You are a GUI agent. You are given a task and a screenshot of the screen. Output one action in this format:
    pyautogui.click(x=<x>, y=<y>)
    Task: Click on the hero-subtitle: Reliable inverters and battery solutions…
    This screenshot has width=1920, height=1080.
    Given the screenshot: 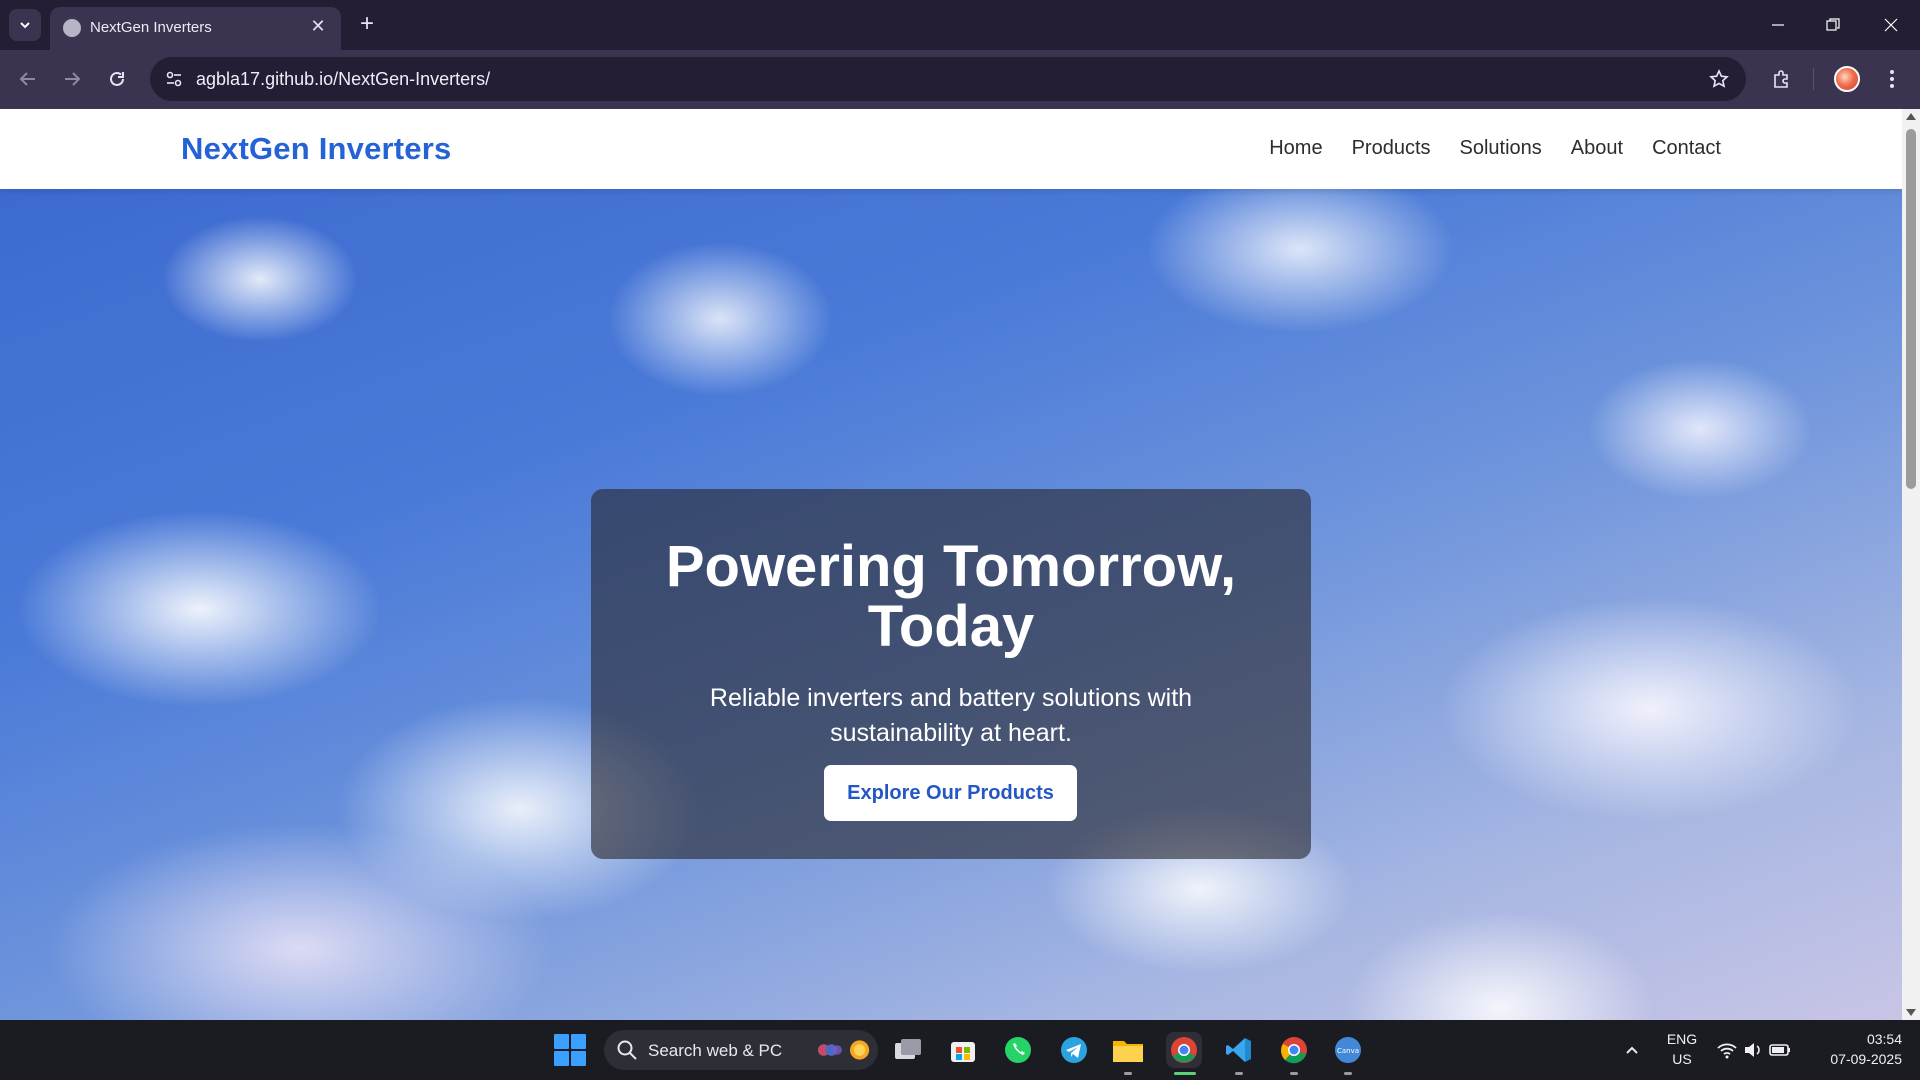 What is the action you would take?
    pyautogui.click(x=951, y=715)
    